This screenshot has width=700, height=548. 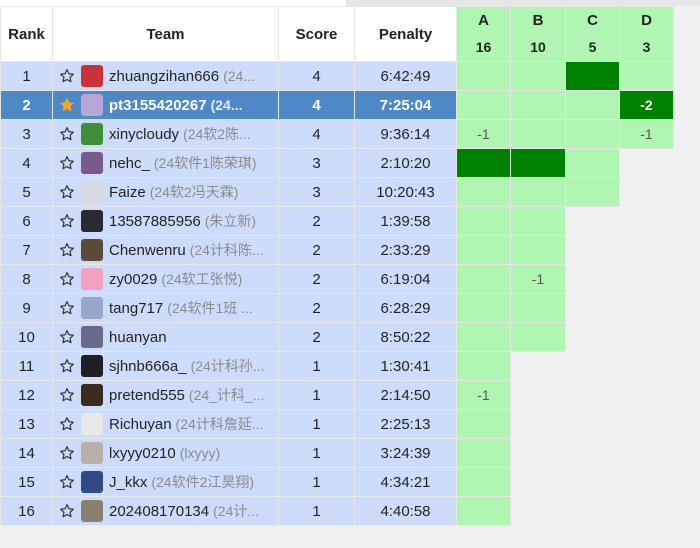 I want to click on table-row: 1 zhuangzihan666 (24... 4 6:42:49, so click(x=337, y=76).